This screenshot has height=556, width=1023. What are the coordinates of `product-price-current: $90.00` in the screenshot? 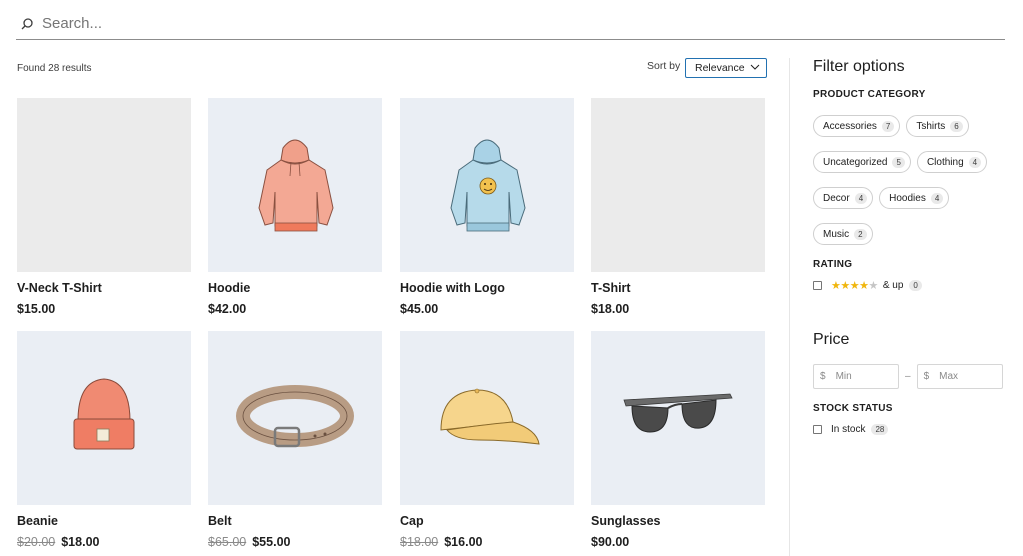 It's located at (610, 542).